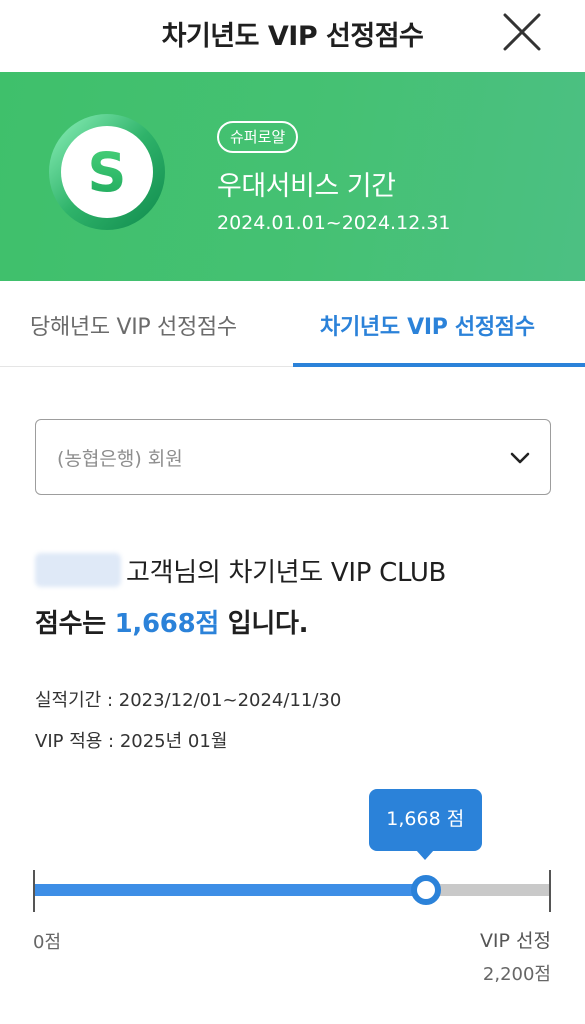  Describe the element at coordinates (120, 459) in the screenshot. I see `member-type-value: (농협은행) 회원` at that location.